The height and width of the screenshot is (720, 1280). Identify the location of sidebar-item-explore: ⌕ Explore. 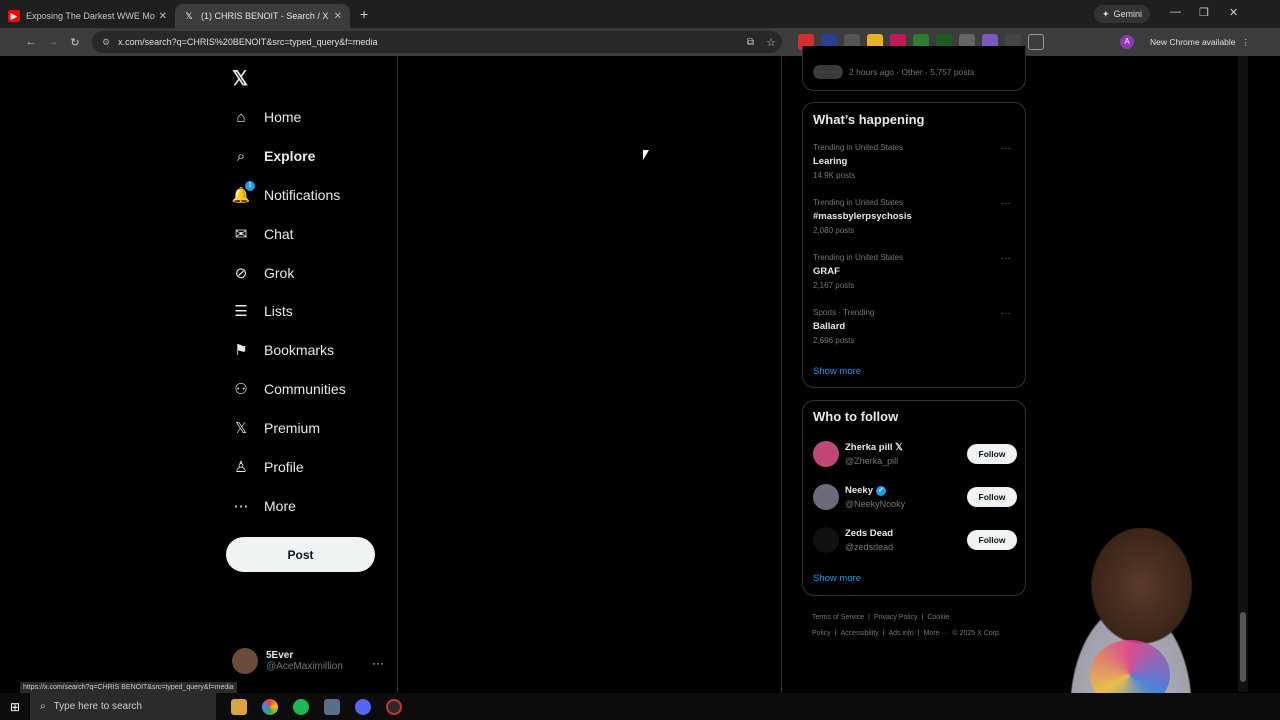
(274, 156).